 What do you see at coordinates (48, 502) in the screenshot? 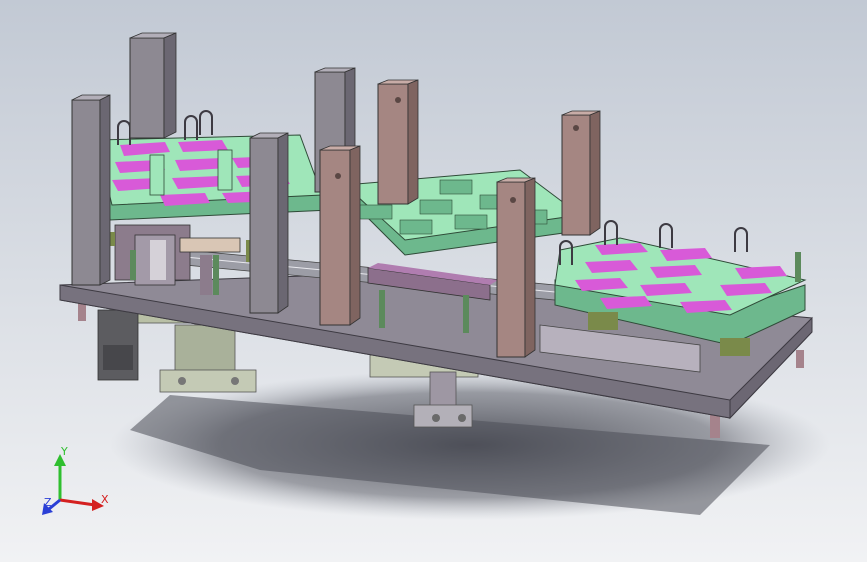
I see `z-axis-label: Z` at bounding box center [48, 502].